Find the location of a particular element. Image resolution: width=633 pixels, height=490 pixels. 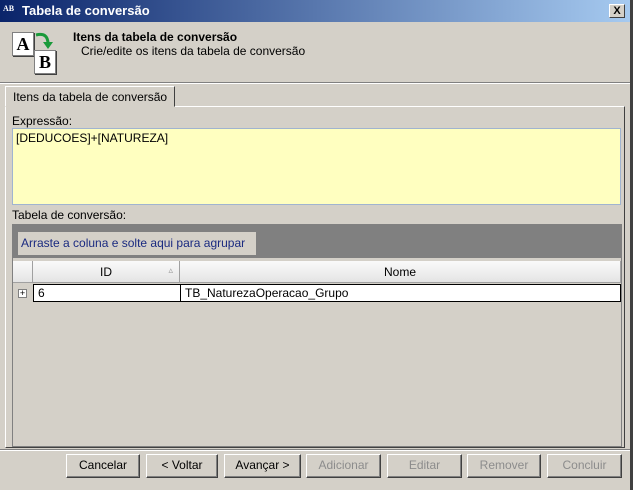

row-header-corner is located at coordinates (23, 272).